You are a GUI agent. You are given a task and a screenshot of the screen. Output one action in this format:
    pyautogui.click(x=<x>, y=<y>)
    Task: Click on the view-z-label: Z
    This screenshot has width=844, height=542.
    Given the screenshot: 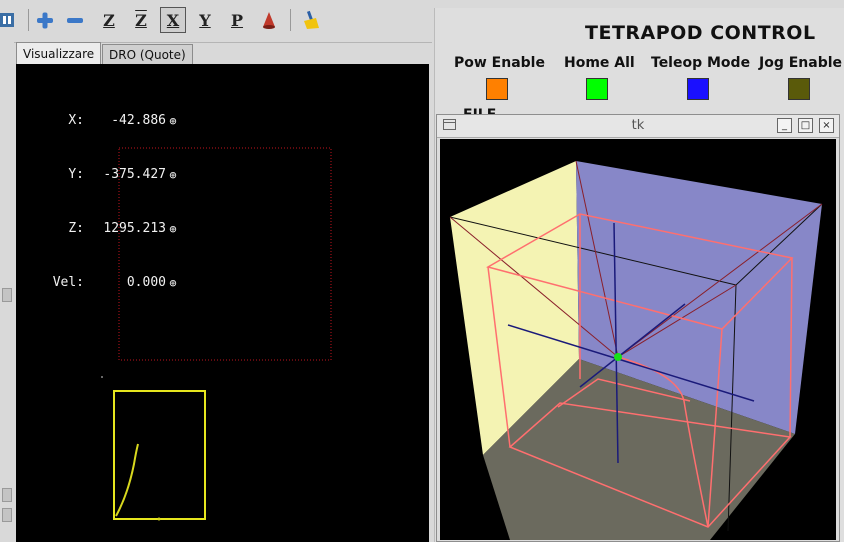 What is the action you would take?
    pyautogui.click(x=109, y=20)
    